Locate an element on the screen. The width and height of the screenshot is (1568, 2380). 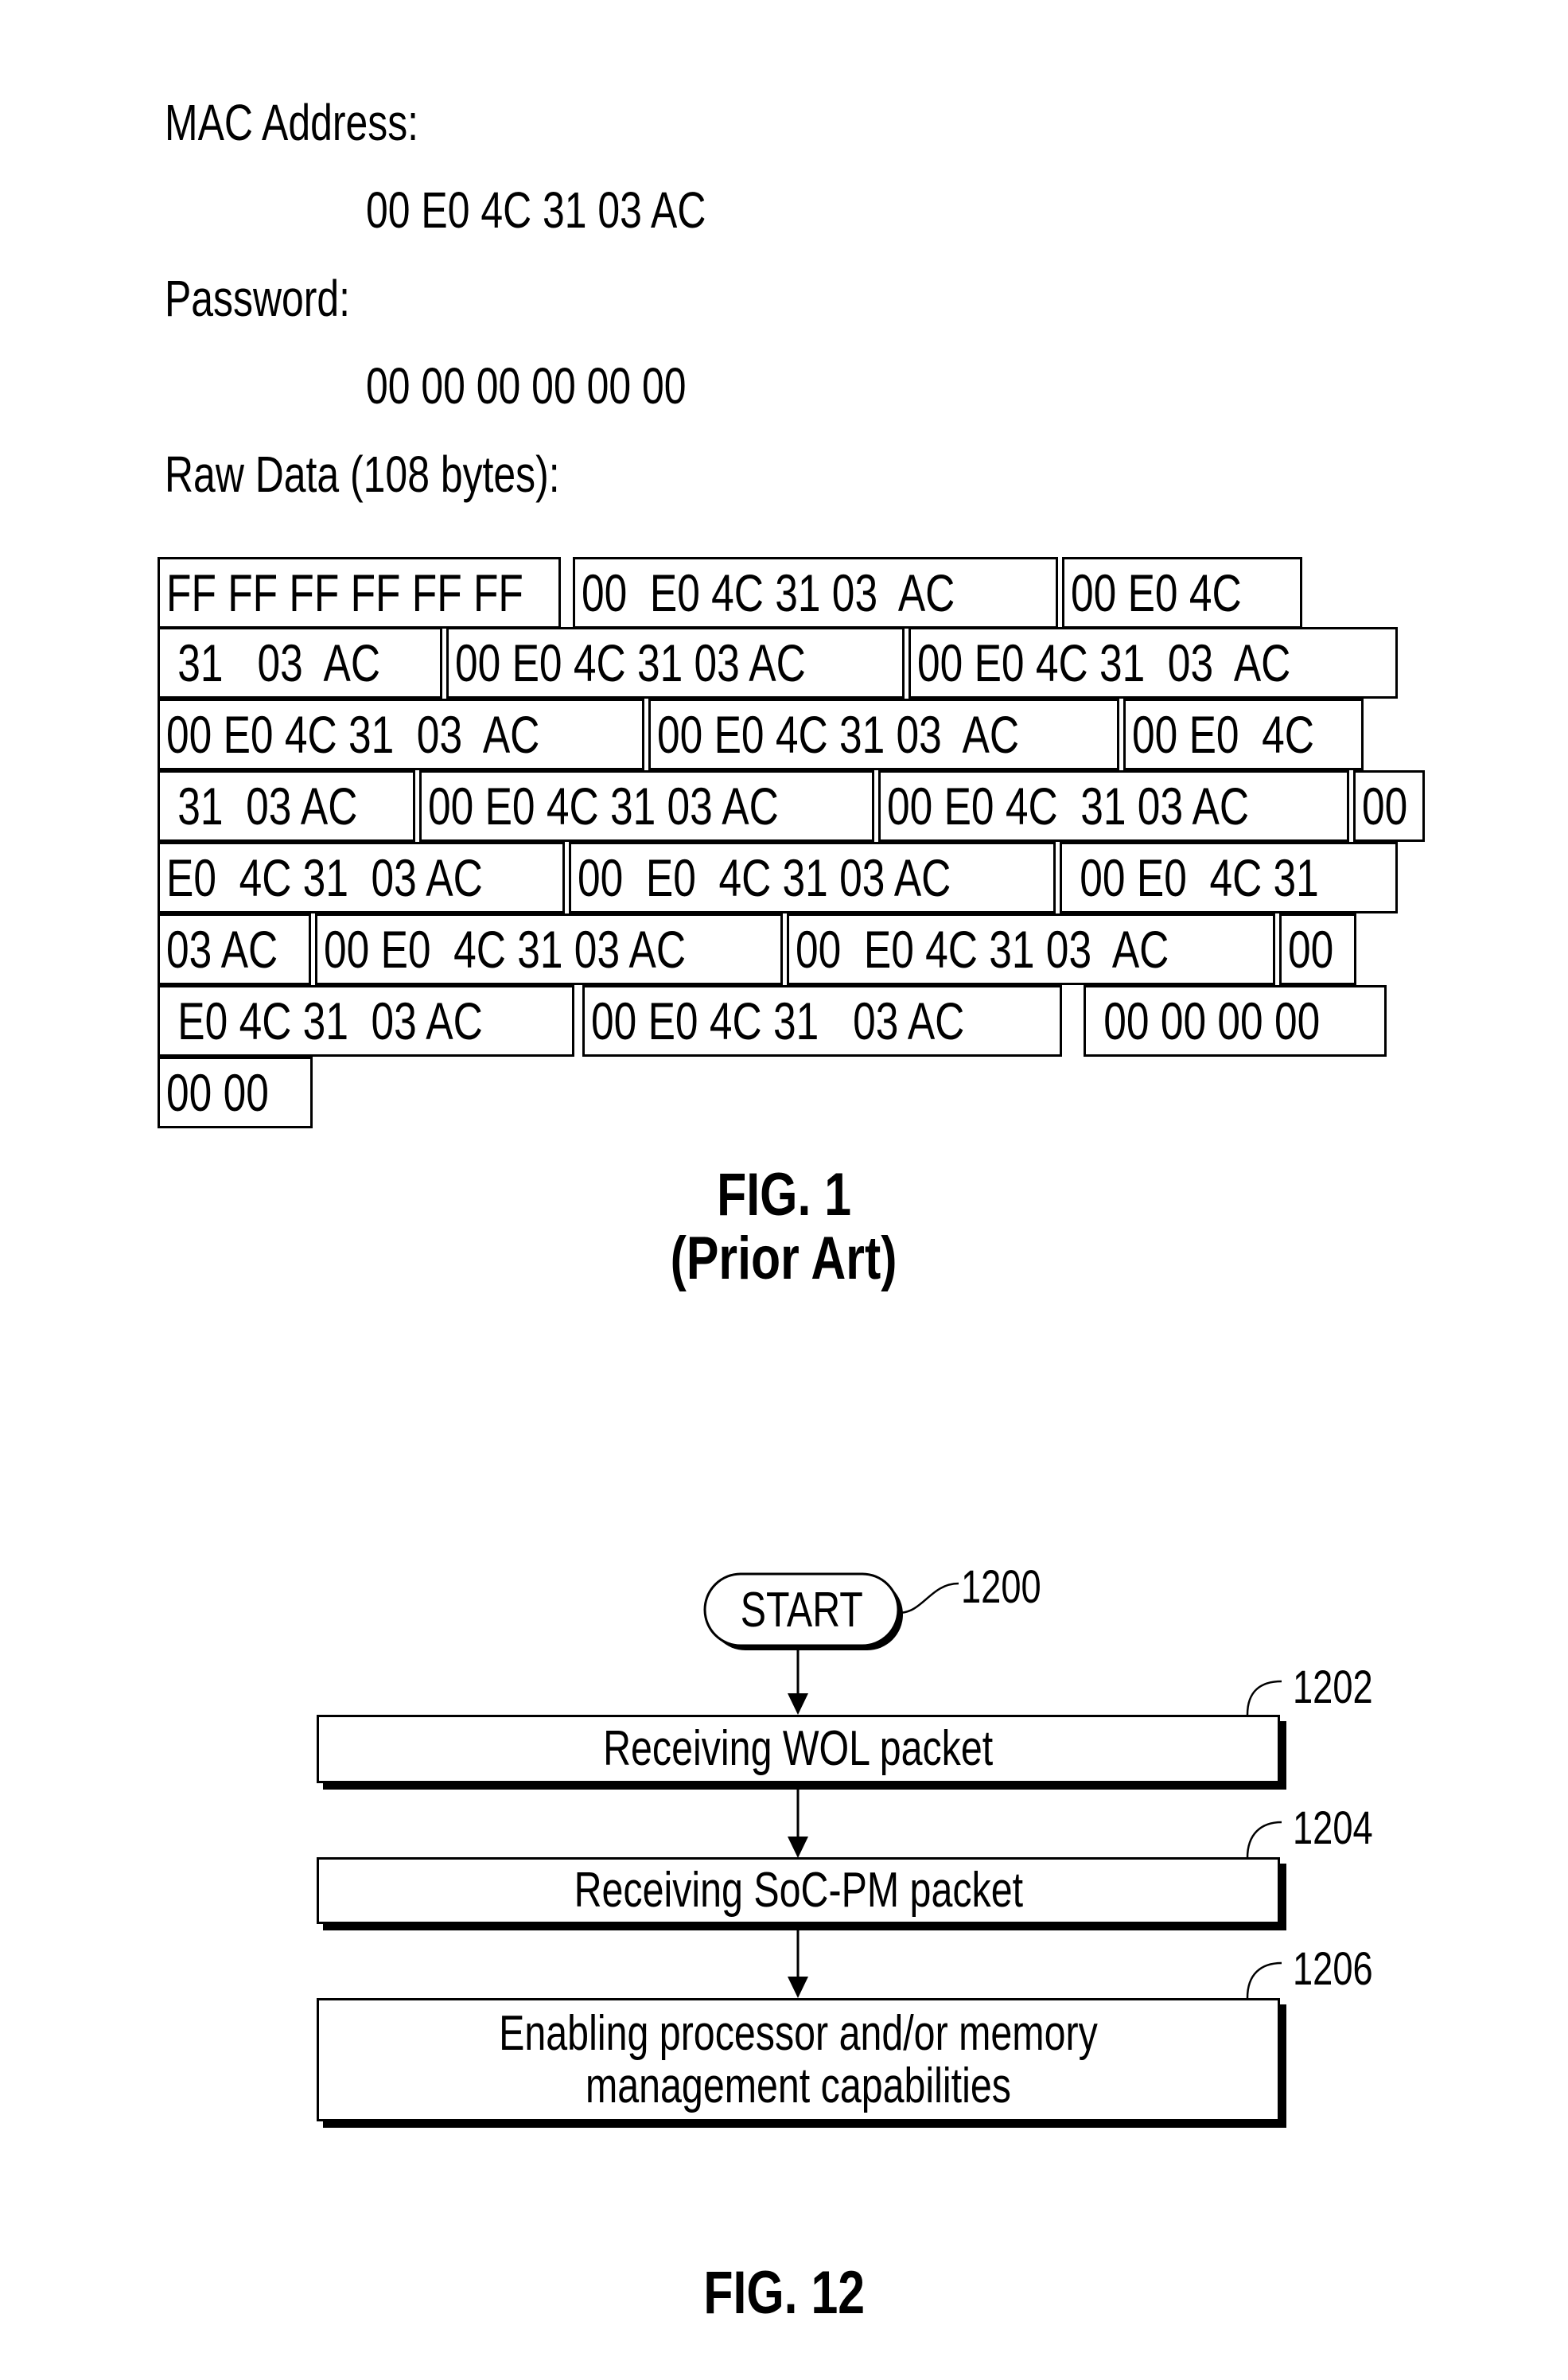
fig12-caption-title: FIG. 12 is located at coordinates (784, 2293).